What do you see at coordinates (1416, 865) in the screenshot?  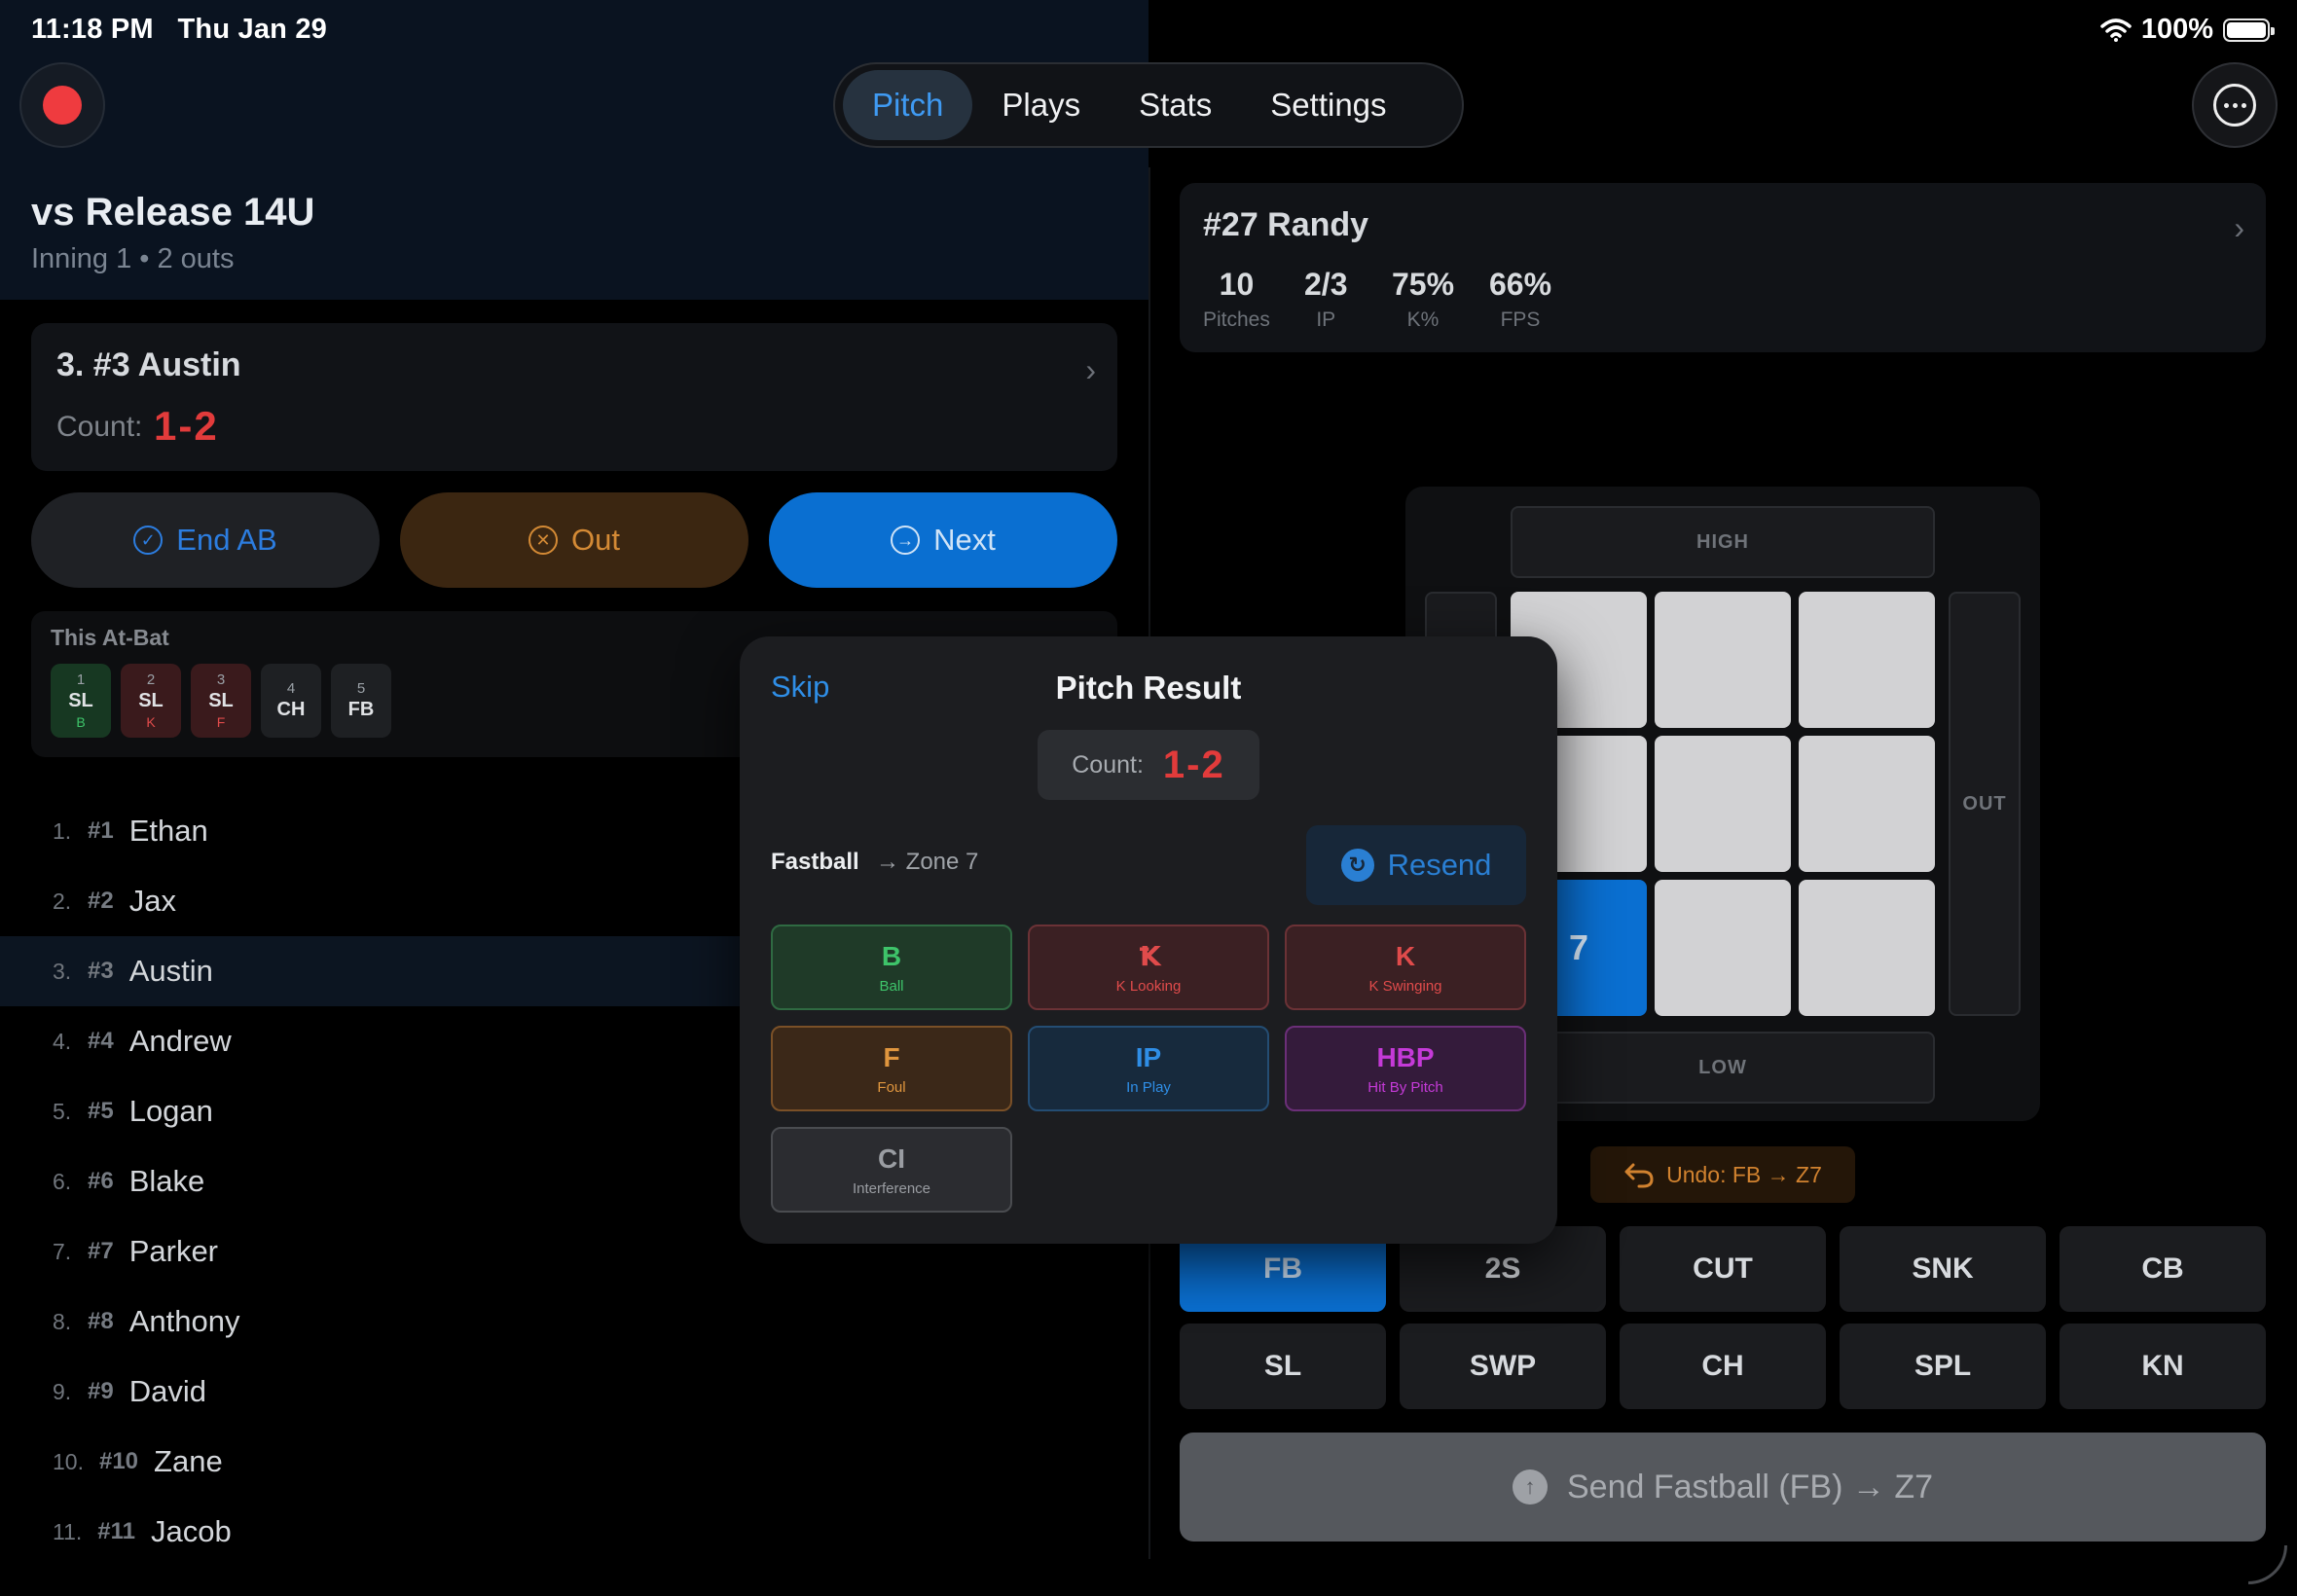 I see `resend-button: ↻ Resend` at bounding box center [1416, 865].